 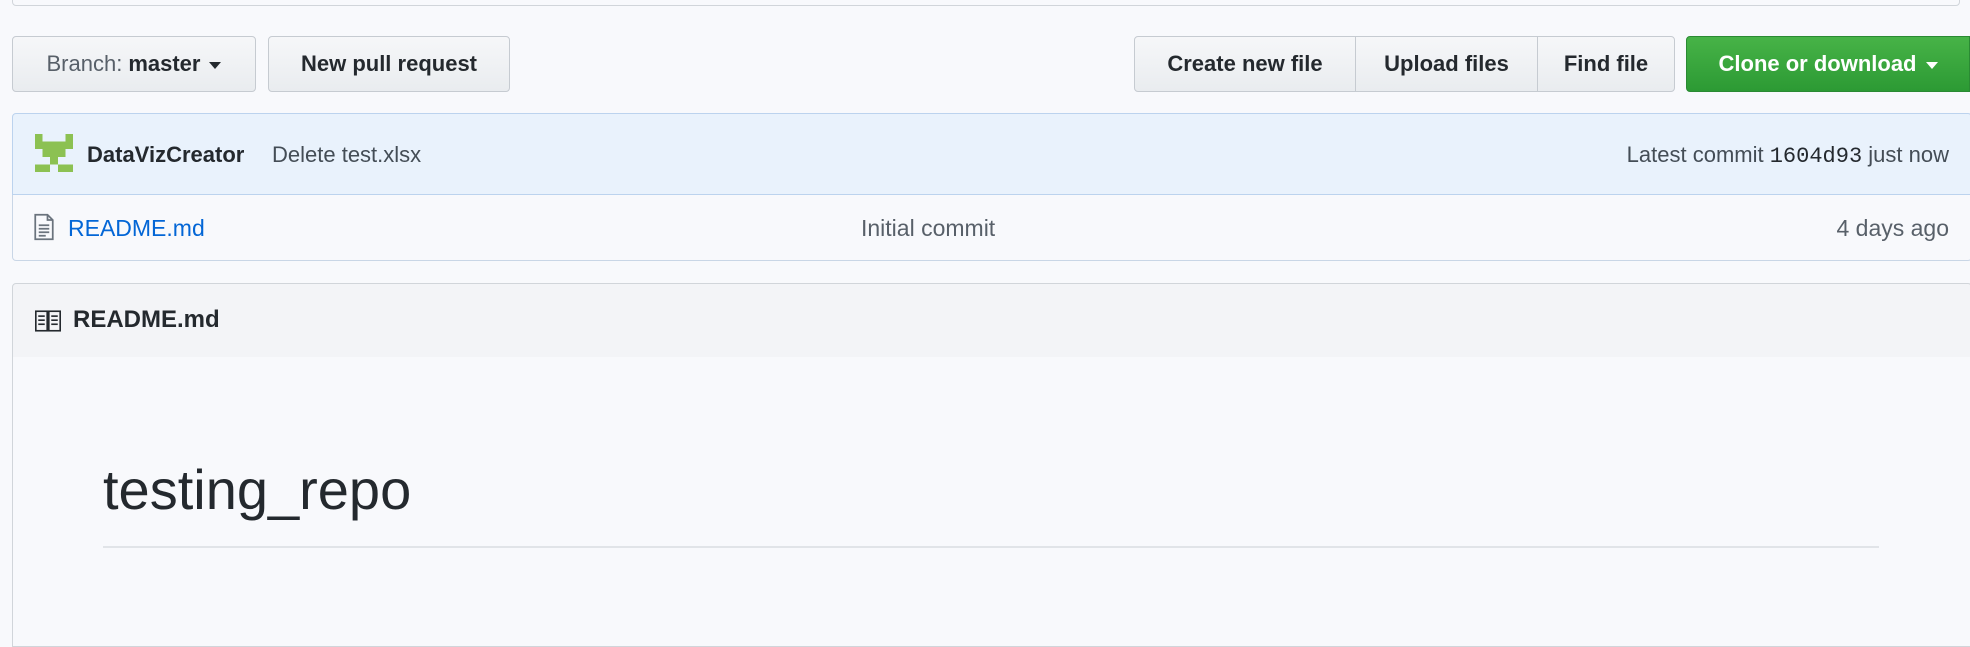 What do you see at coordinates (1245, 64) in the screenshot?
I see `create-new-file-button: Create new file` at bounding box center [1245, 64].